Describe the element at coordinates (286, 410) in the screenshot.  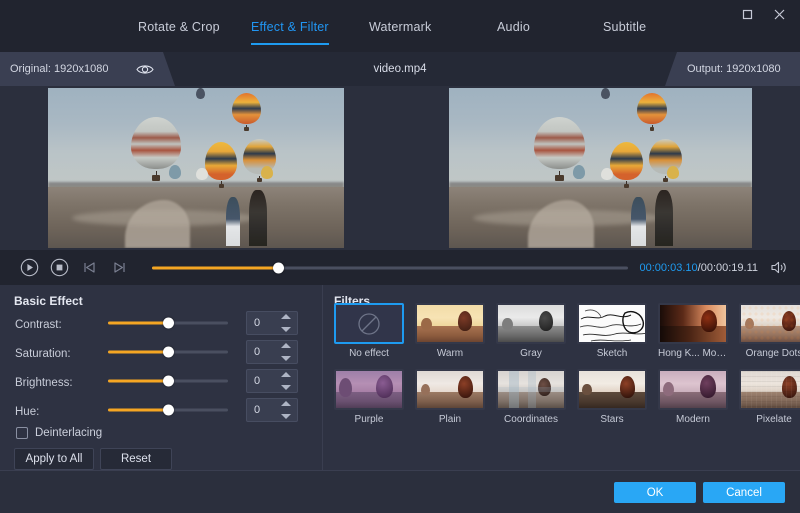
I see `hue-stepper-arrows` at that location.